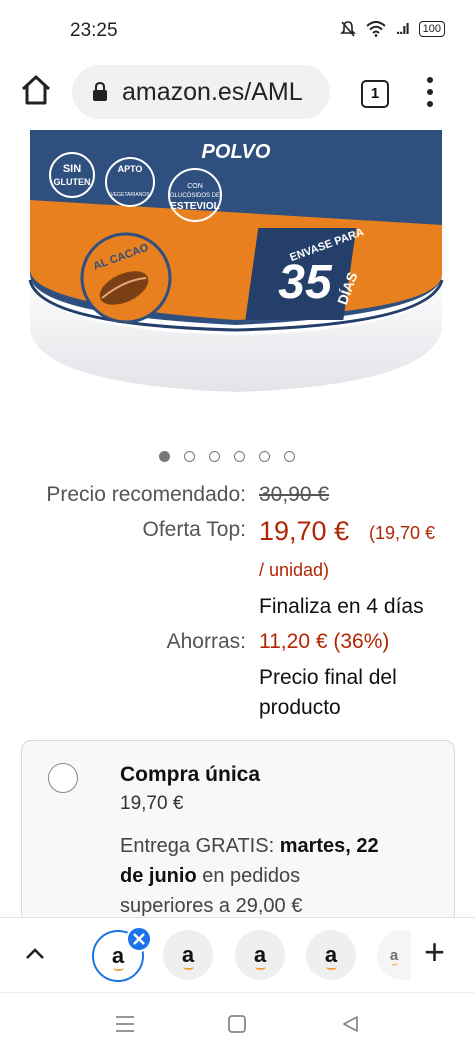 The width and height of the screenshot is (475, 1057). Describe the element at coordinates (294, 494) in the screenshot. I see `recommended-price-value: 30,90 €` at that location.